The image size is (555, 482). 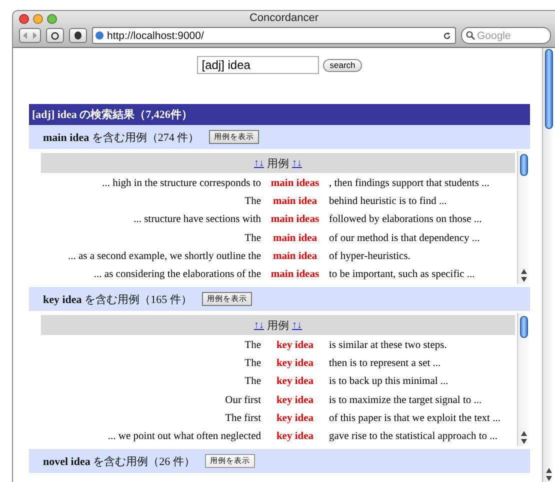 I want to click on back-forward-button, so click(x=30, y=35).